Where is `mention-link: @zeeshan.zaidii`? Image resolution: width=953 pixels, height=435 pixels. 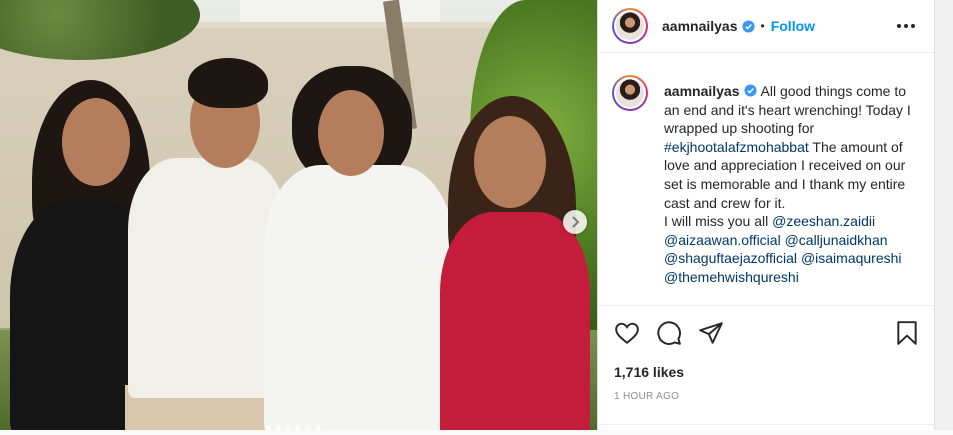 mention-link: @zeeshan.zaidii is located at coordinates (823, 221).